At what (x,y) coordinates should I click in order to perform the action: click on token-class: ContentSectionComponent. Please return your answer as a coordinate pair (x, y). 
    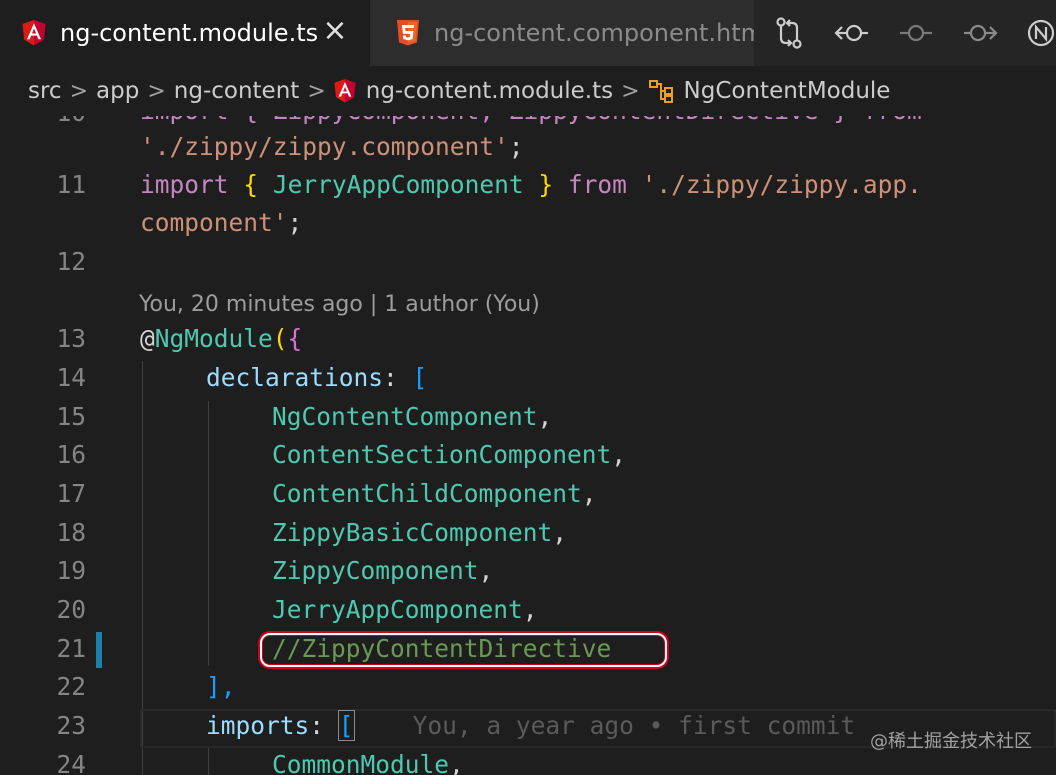
    Looking at the image, I should click on (442, 454).